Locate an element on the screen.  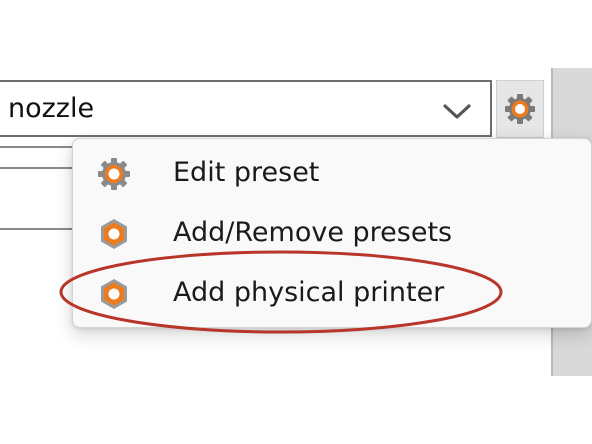
chevron-down-icon is located at coordinates (457, 111).